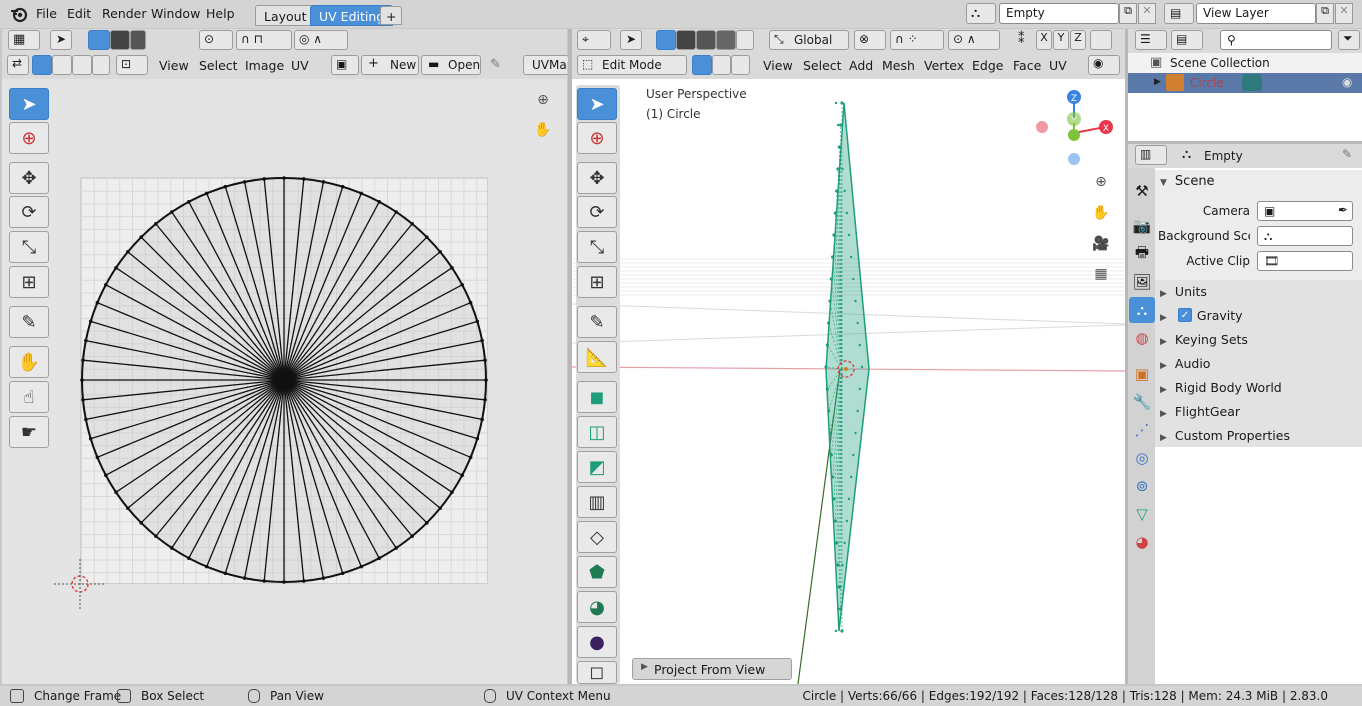  What do you see at coordinates (1179, 13) in the screenshot?
I see `view-layer-selector-button: ▤` at bounding box center [1179, 13].